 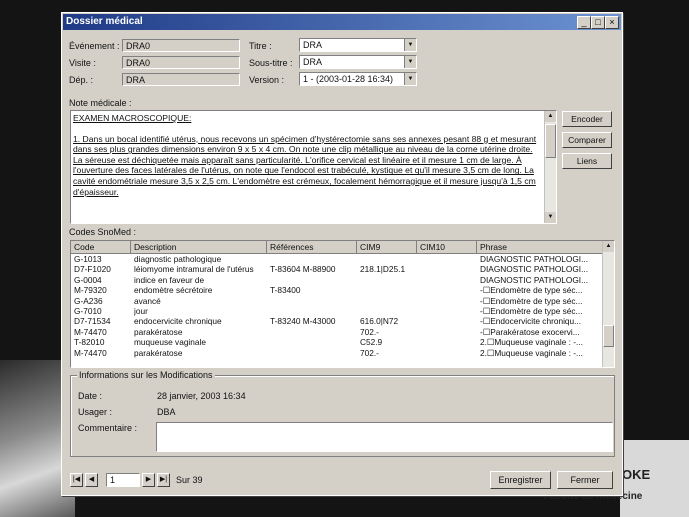 What do you see at coordinates (550, 167) in the screenshot?
I see `note-scrollbar: ▲ ▼` at bounding box center [550, 167].